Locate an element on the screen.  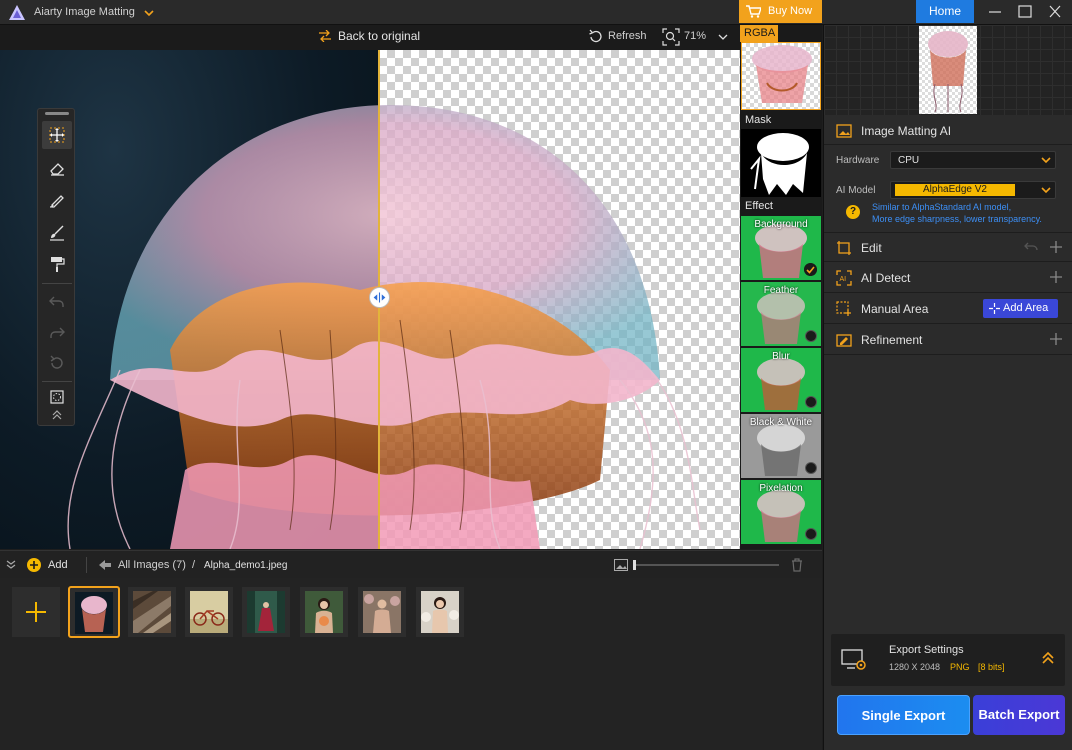
palette-divider is located at coordinates (57, 283).